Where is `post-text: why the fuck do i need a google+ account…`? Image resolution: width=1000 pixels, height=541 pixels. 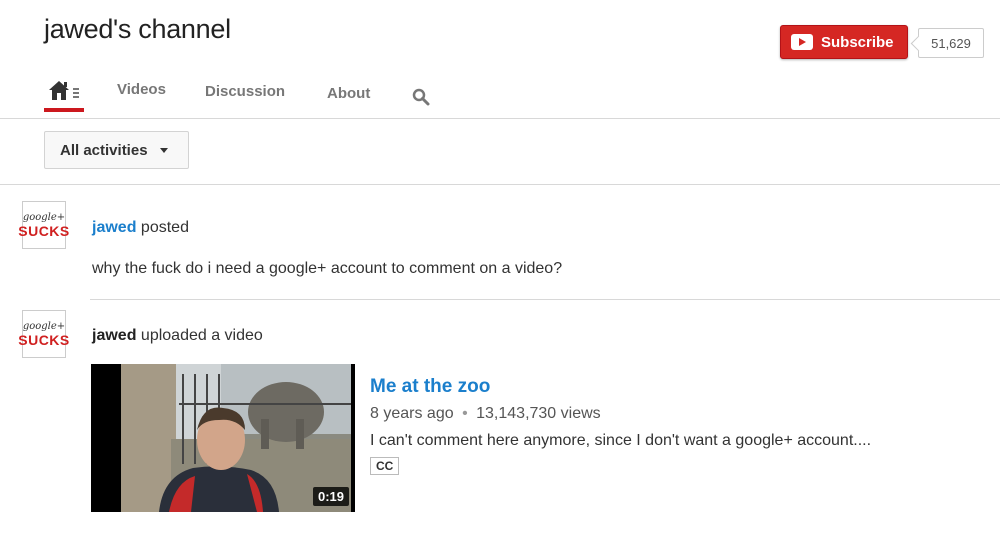 post-text: why the fuck do i need a google+ account… is located at coordinates (327, 268).